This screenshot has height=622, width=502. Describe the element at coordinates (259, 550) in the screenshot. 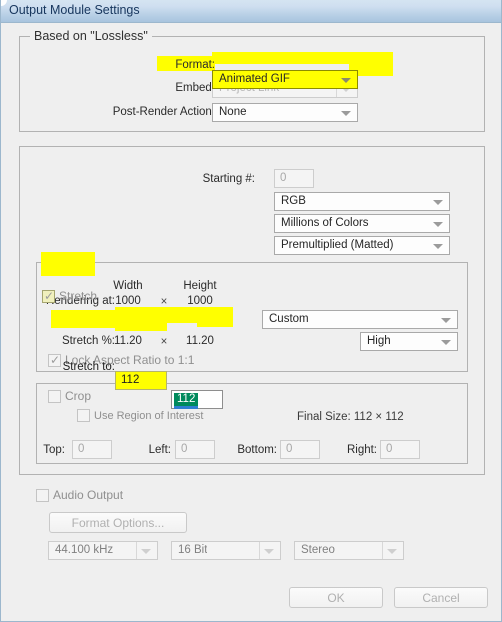

I see `audio-bit-depth-divider` at that location.